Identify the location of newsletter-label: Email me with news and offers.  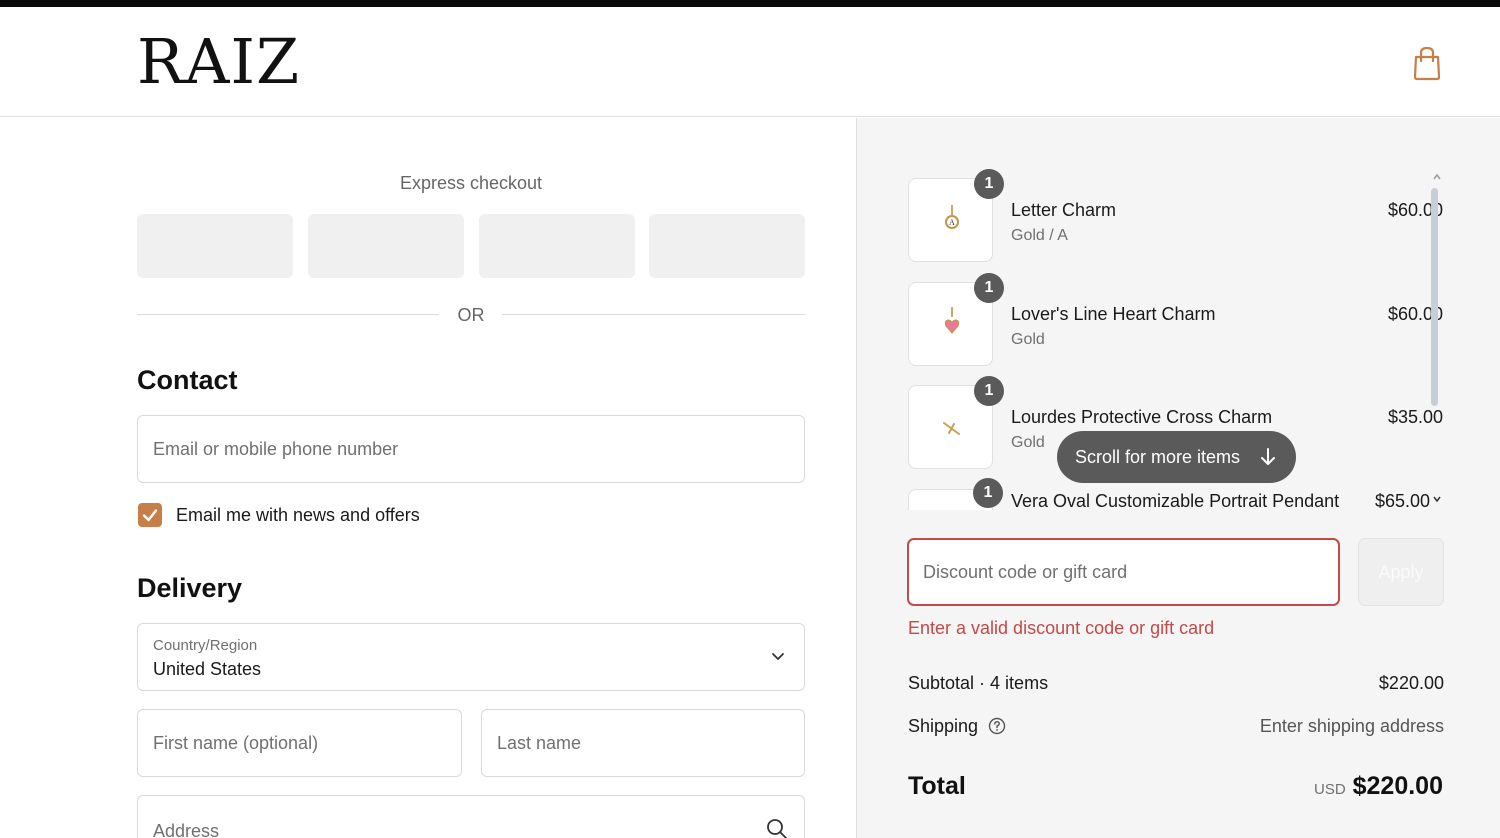
(298, 515).